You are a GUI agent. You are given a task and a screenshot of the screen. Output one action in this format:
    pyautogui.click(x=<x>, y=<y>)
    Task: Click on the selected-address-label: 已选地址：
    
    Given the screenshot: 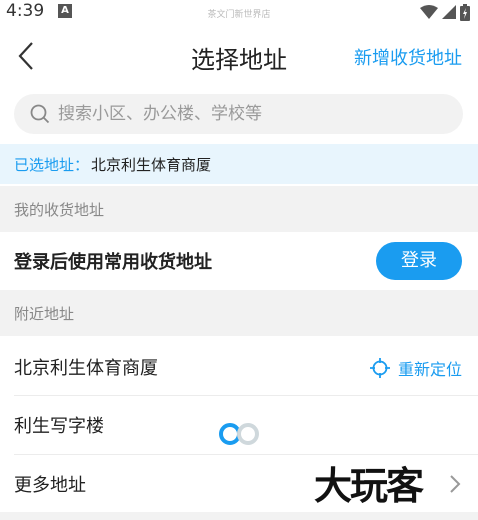 What is the action you would take?
    pyautogui.click(x=52, y=164)
    